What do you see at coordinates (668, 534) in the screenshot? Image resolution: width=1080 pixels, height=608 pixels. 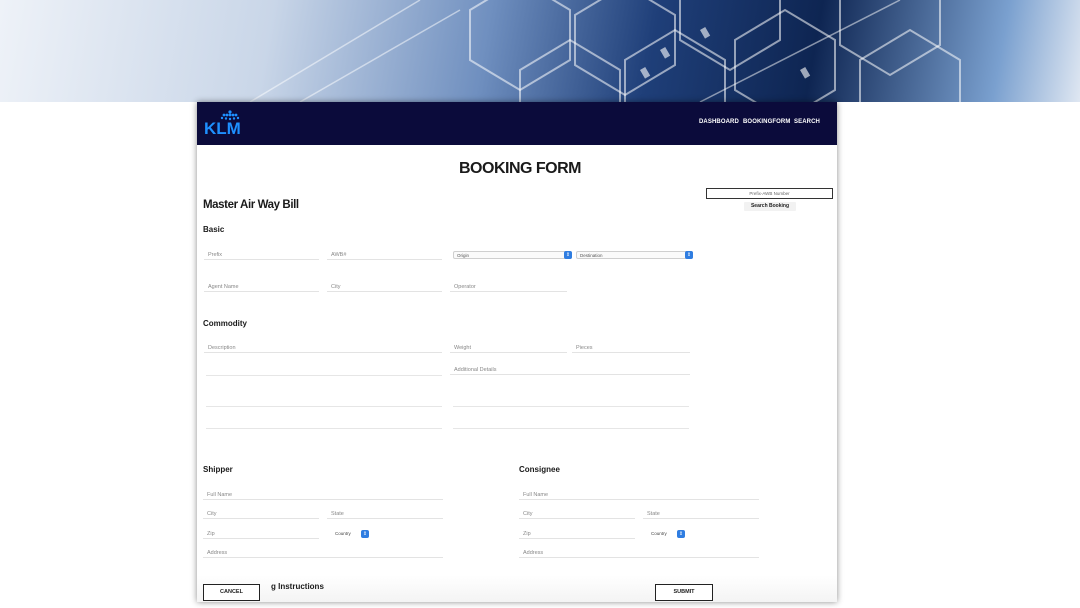 I see `consignee-country-select: Country ⇕` at bounding box center [668, 534].